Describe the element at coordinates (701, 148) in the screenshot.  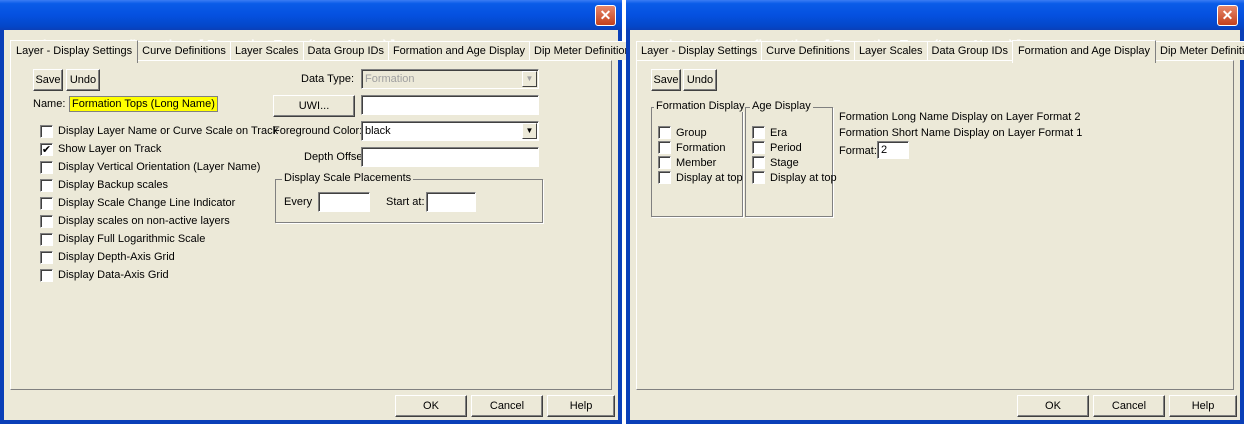
I see `formation-label: Formation` at that location.